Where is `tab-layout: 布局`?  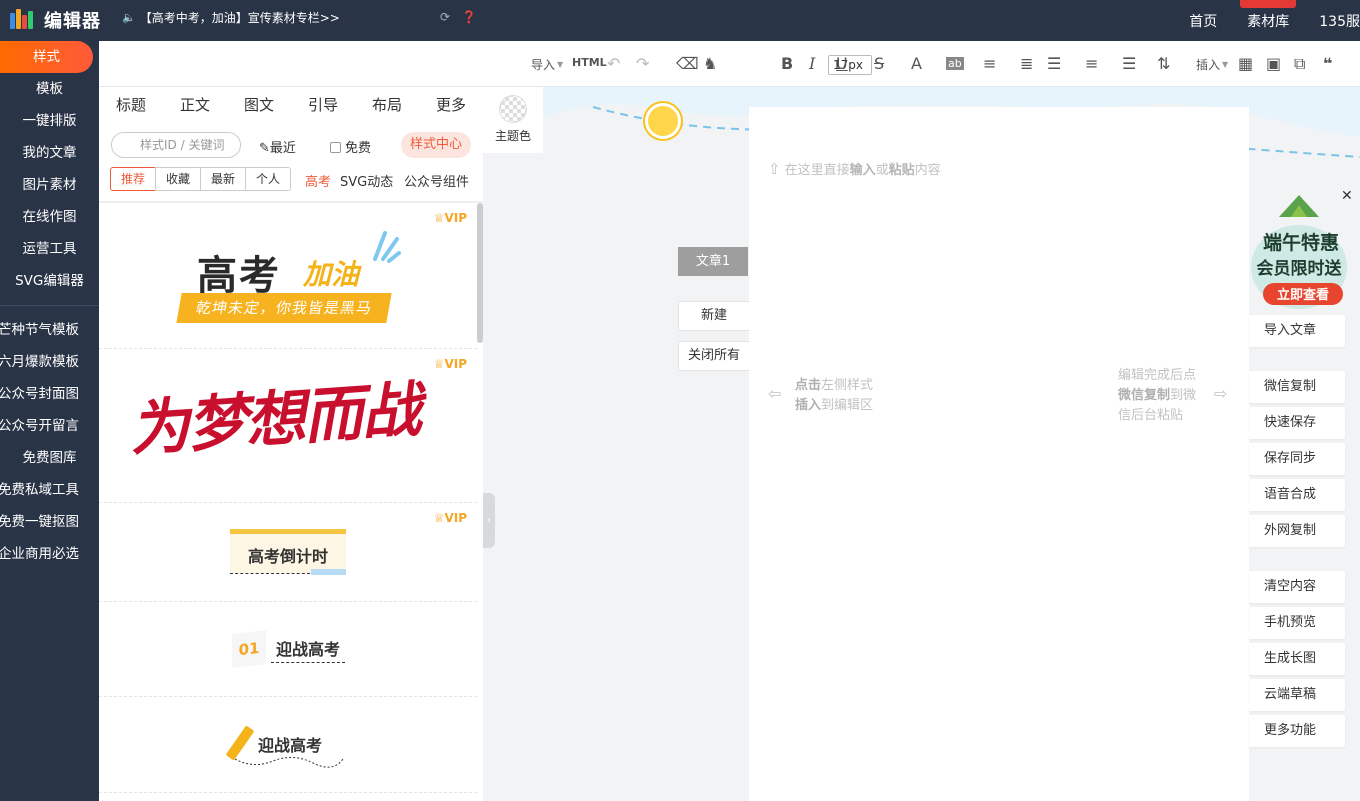 tab-layout: 布局 is located at coordinates (387, 105).